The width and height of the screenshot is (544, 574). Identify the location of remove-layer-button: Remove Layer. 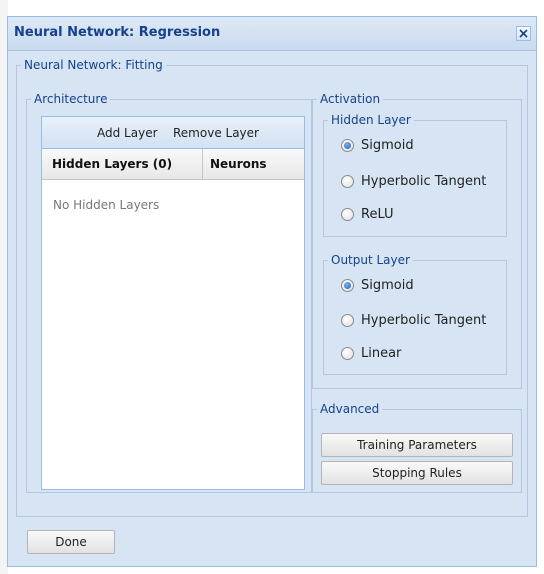
(216, 133).